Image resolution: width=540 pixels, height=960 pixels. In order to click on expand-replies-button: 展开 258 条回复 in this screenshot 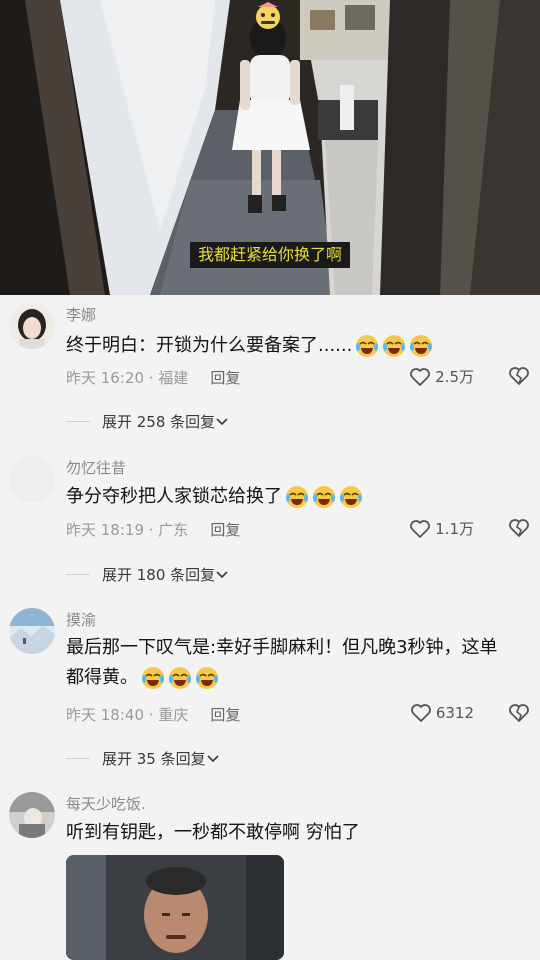, I will do `click(147, 421)`.